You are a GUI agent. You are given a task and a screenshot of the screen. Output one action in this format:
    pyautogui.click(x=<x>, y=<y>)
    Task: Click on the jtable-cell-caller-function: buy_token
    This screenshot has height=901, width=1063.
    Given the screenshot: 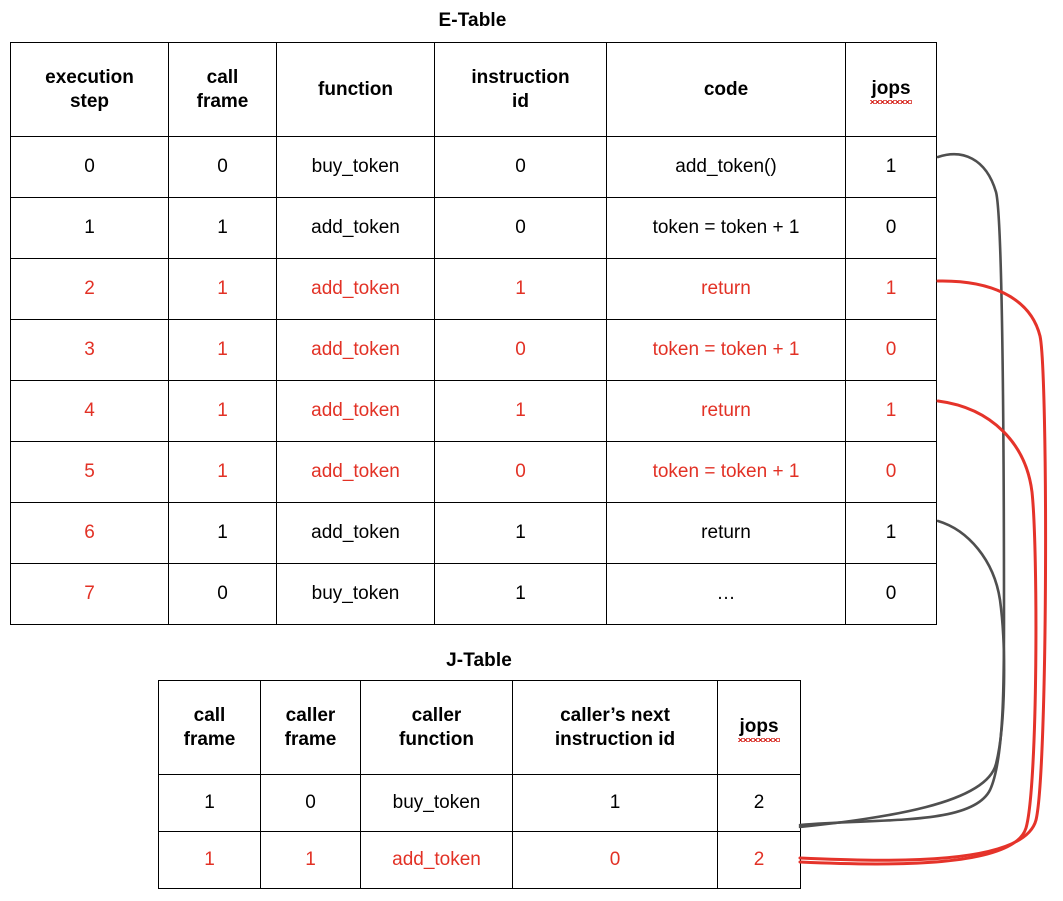 What is the action you would take?
    pyautogui.click(x=436, y=803)
    